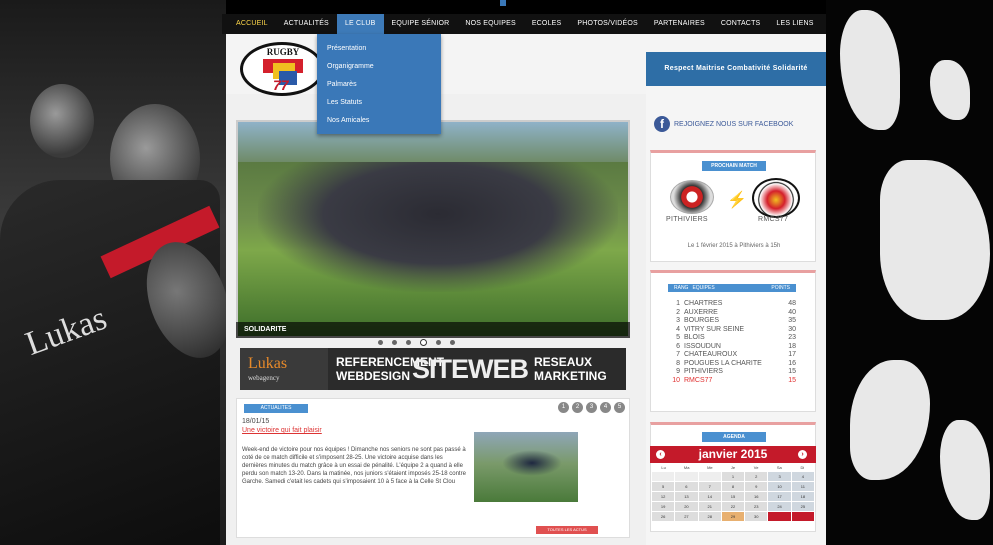 This screenshot has height=545, width=993. I want to click on calendar-day: 17, so click(779, 496).